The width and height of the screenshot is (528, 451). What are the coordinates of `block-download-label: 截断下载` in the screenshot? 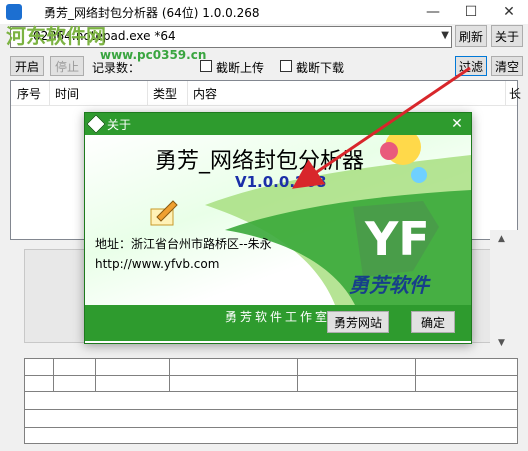 It's located at (320, 68).